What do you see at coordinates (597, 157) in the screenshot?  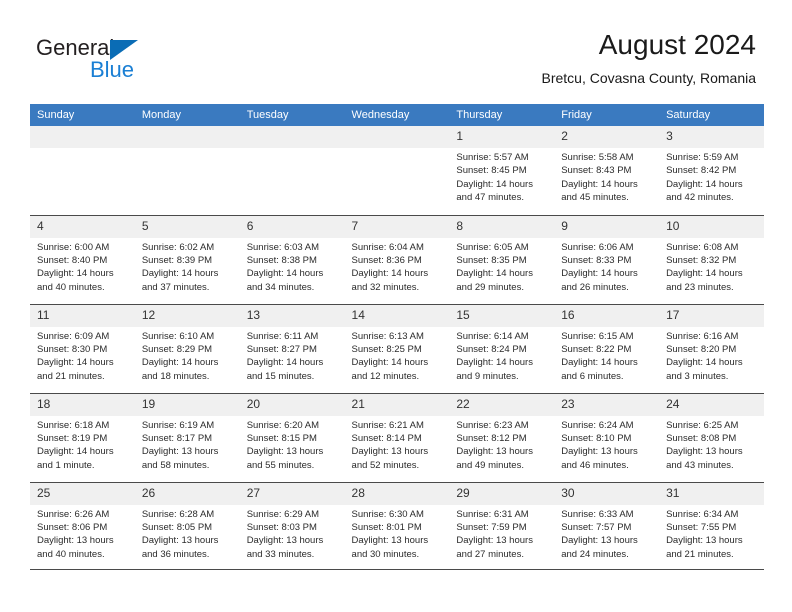 I see `day-detail-line: Sunrise: 5:58 AM` at bounding box center [597, 157].